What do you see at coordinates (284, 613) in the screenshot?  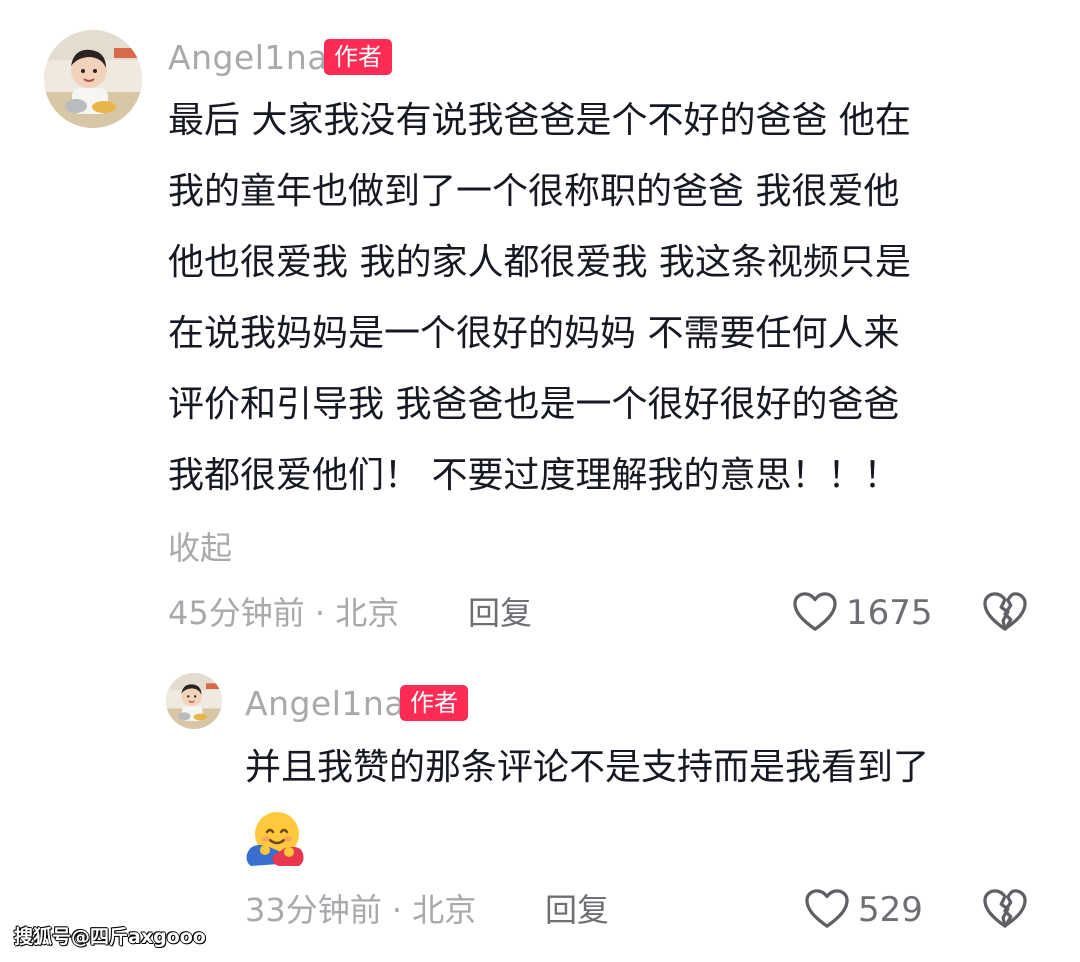 I see `comment-time-location: 45分钟前 · 北京` at bounding box center [284, 613].